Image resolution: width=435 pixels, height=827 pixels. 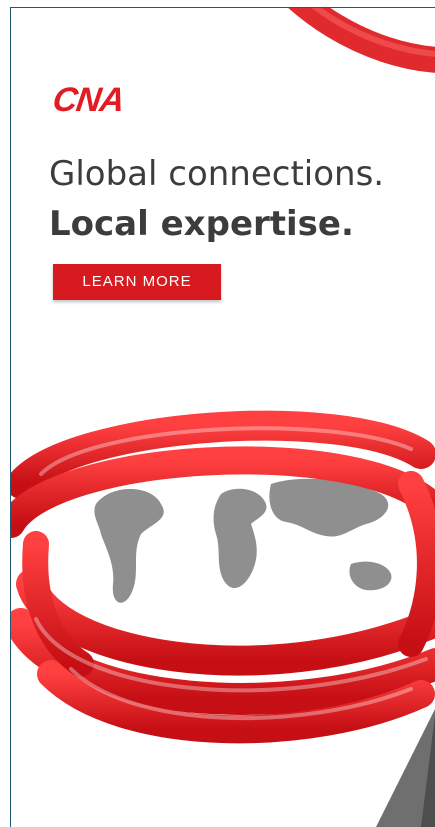 I want to click on cable-decoration-top, so click(x=361, y=40).